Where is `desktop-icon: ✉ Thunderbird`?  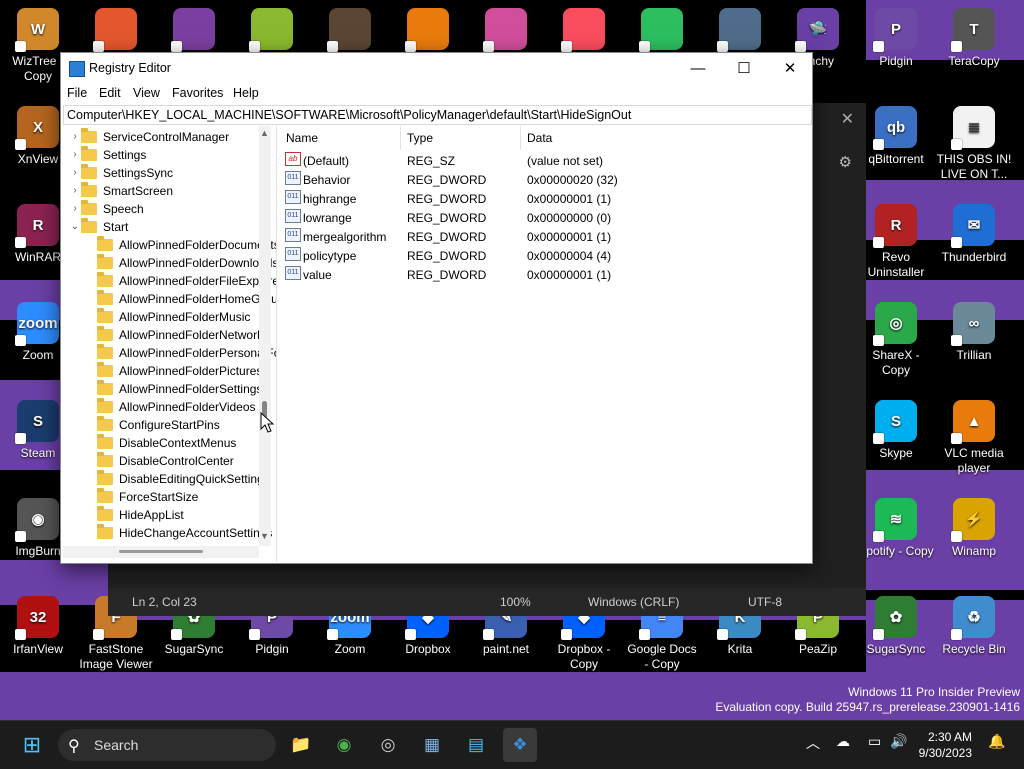 desktop-icon: ✉ Thunderbird is located at coordinates (974, 233).